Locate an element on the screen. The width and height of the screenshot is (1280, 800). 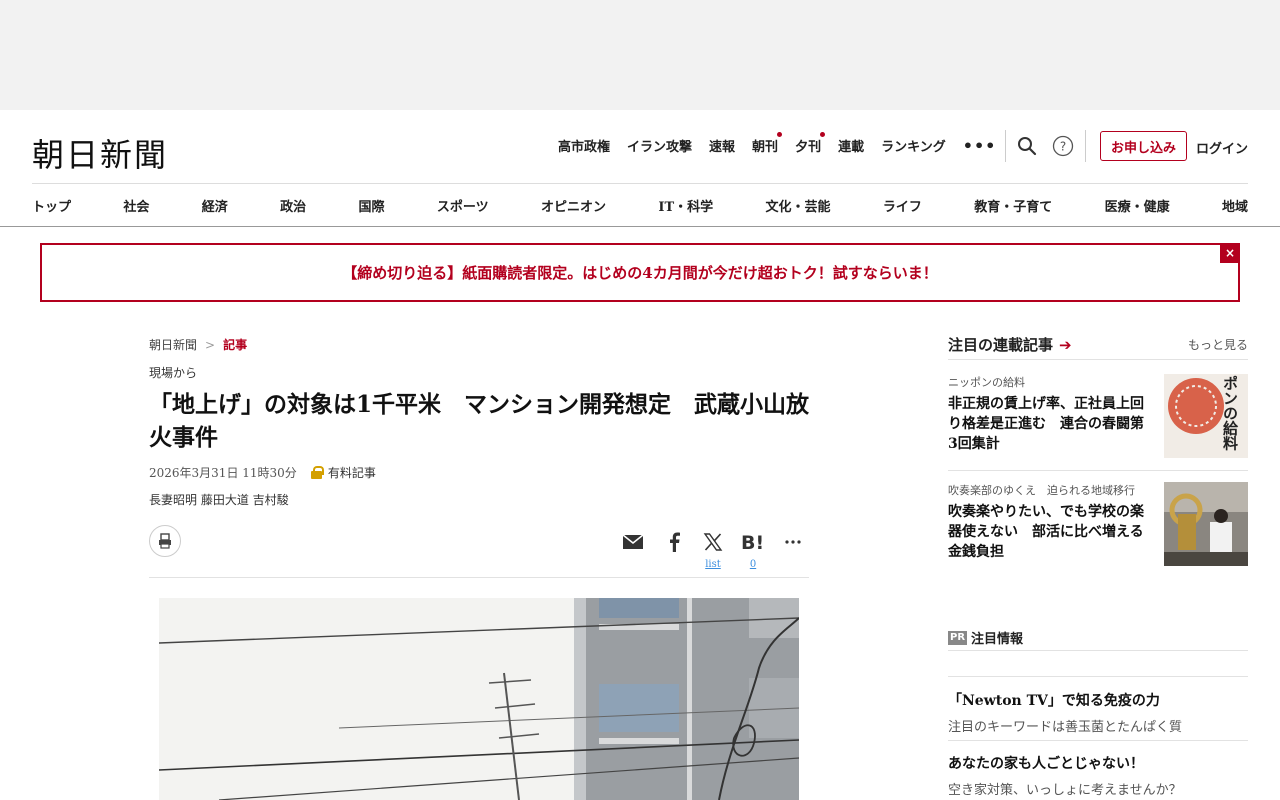
thumbnail-image is located at coordinates (1206, 524).